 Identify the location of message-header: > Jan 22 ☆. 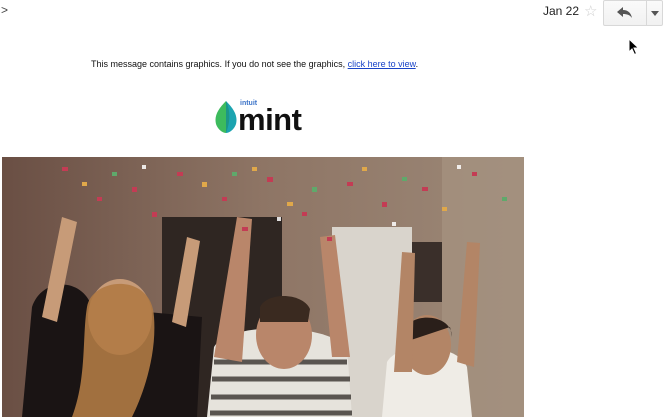
(336, 28).